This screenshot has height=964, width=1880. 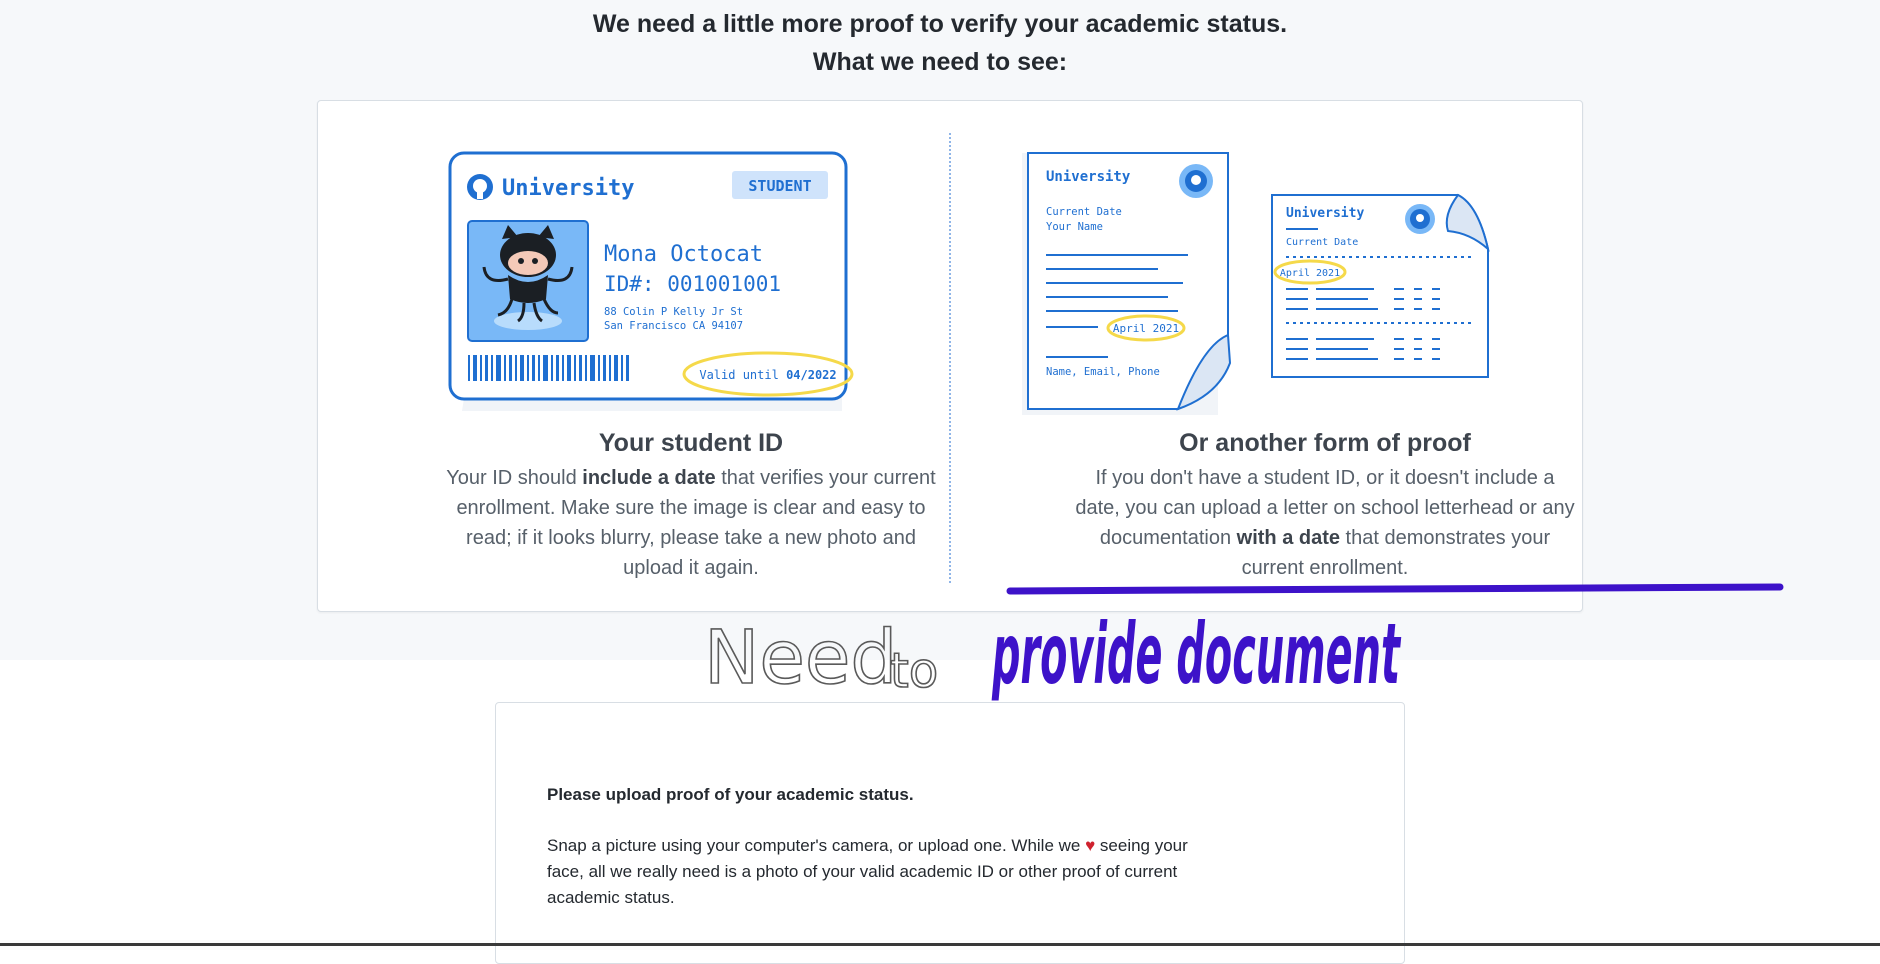 I want to click on id-name-text: Mona Octocat, so click(x=683, y=254).